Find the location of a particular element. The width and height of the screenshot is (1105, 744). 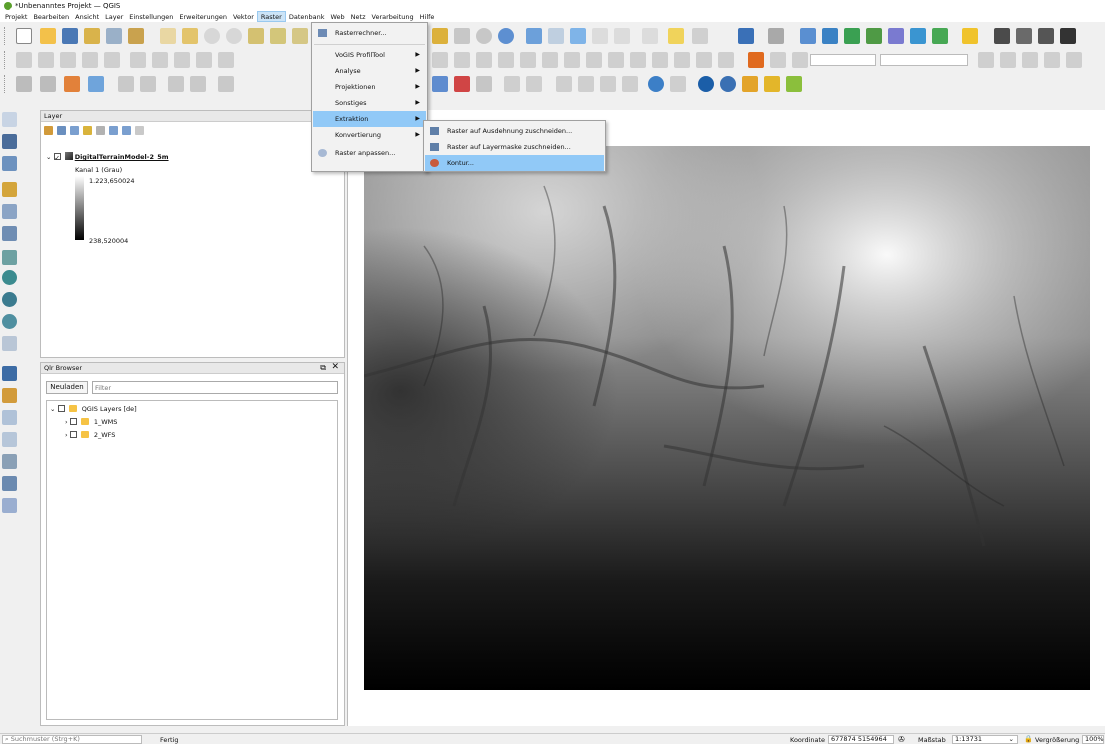

add-vector-layer-icon is located at coordinates (9, 119).